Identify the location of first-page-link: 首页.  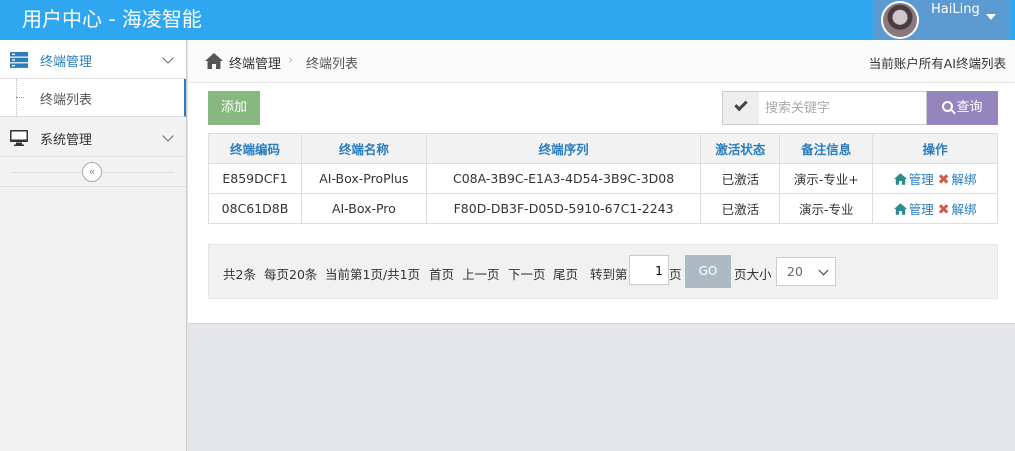
(441, 273).